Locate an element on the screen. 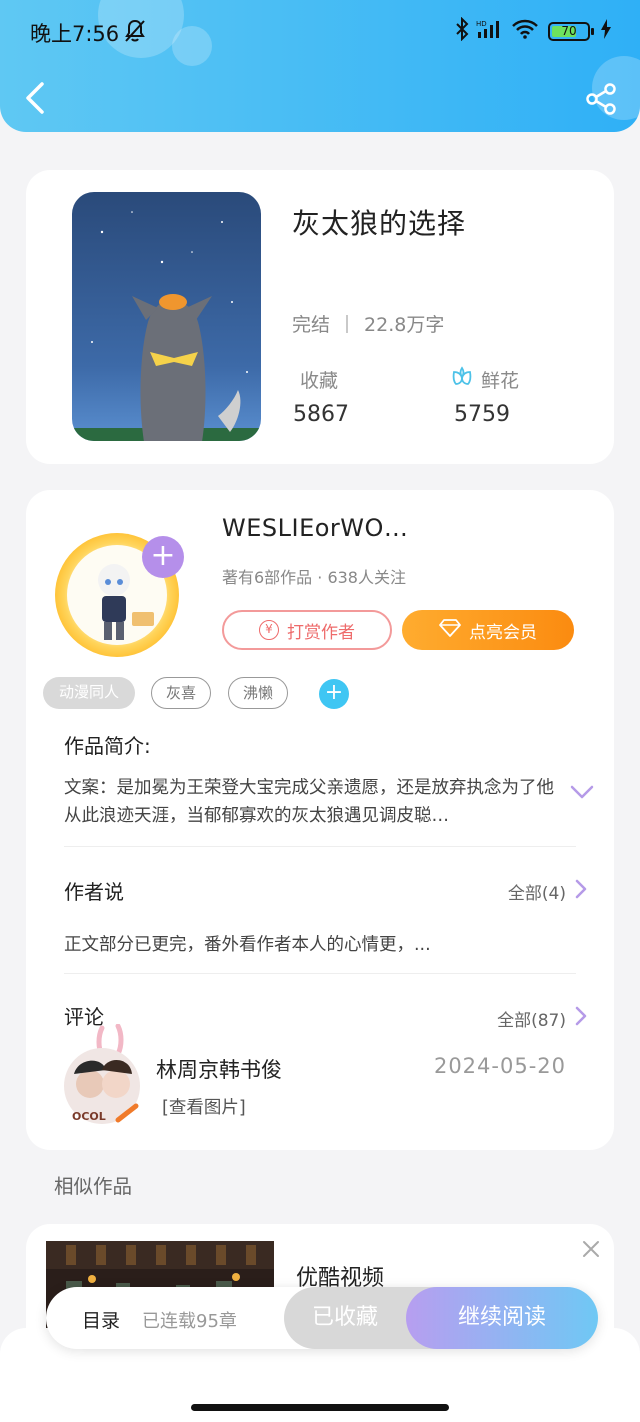 This screenshot has height=1422, width=640. status-bar: 晚上7:56 HD 70 is located at coordinates (320, 32).